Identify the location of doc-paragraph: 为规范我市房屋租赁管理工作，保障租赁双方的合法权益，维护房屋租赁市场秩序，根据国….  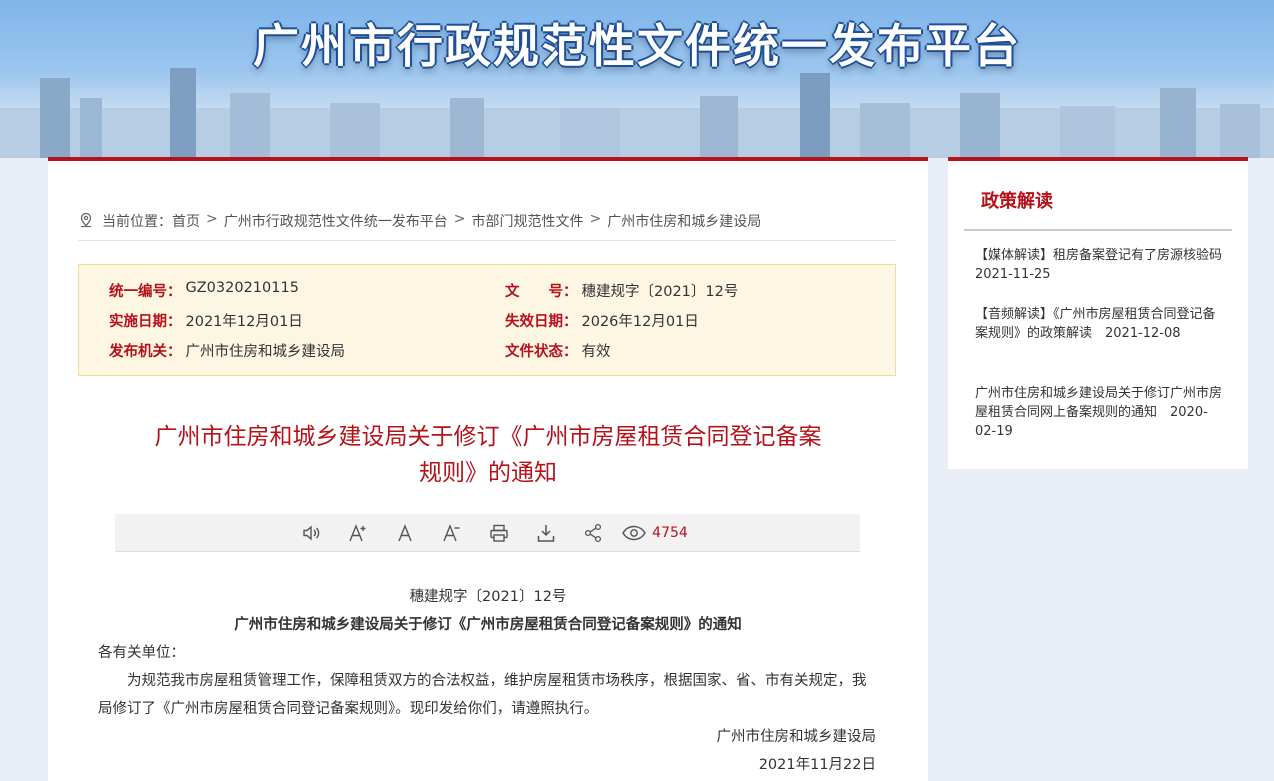
(482, 695).